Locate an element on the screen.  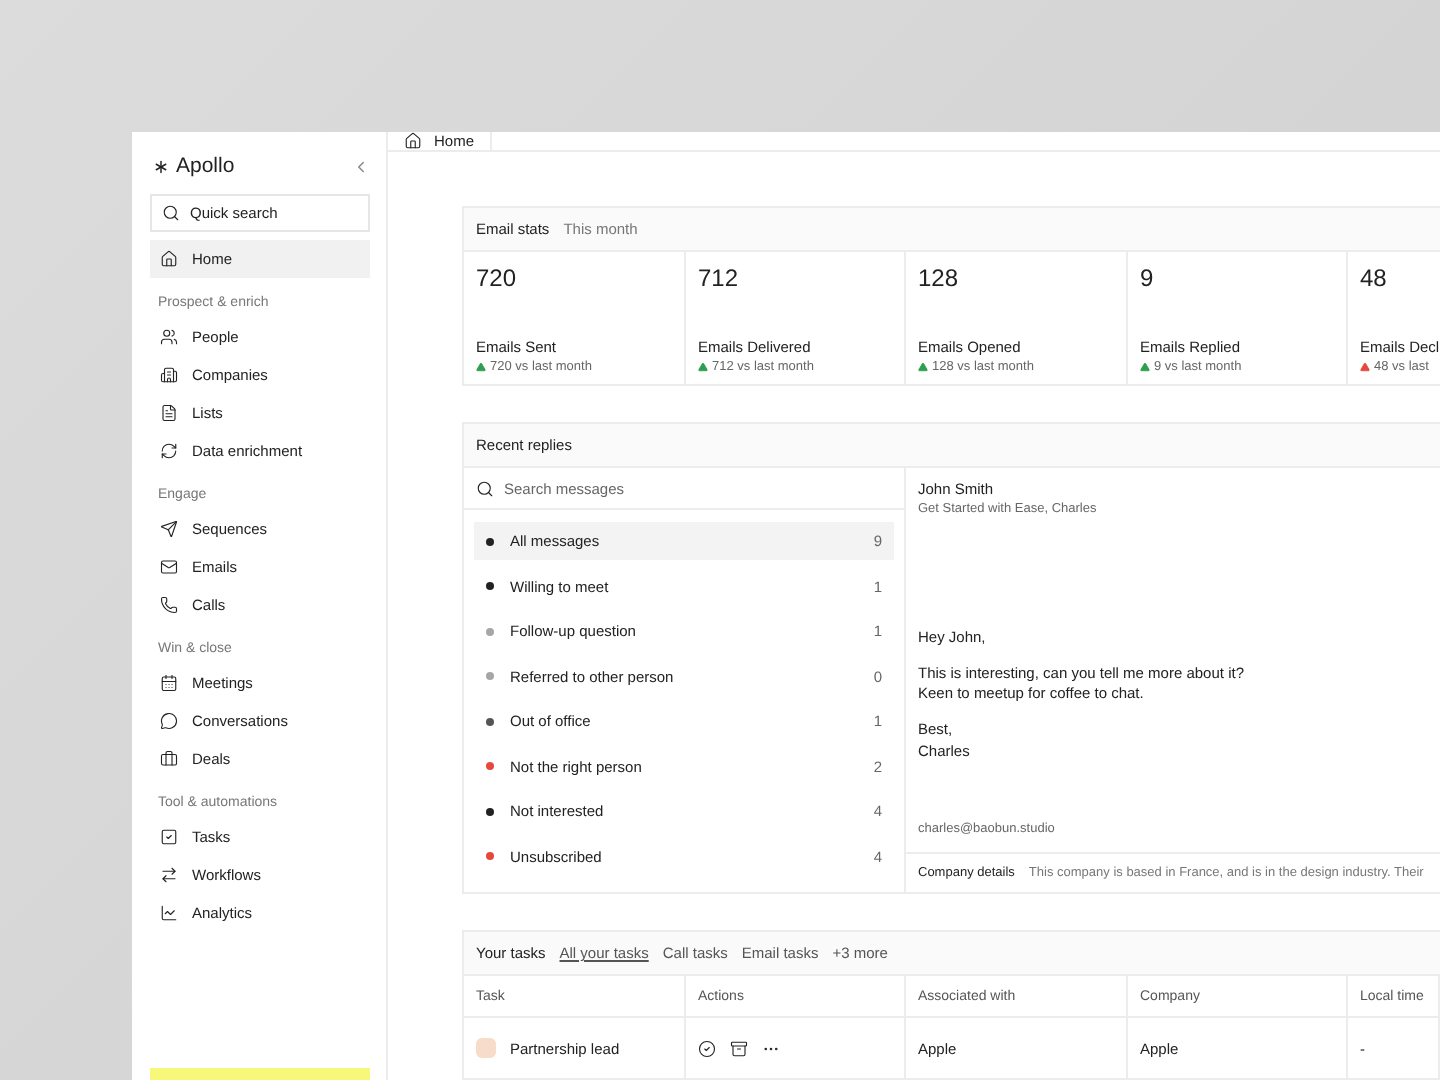
stat-value: 720 is located at coordinates (497, 278).